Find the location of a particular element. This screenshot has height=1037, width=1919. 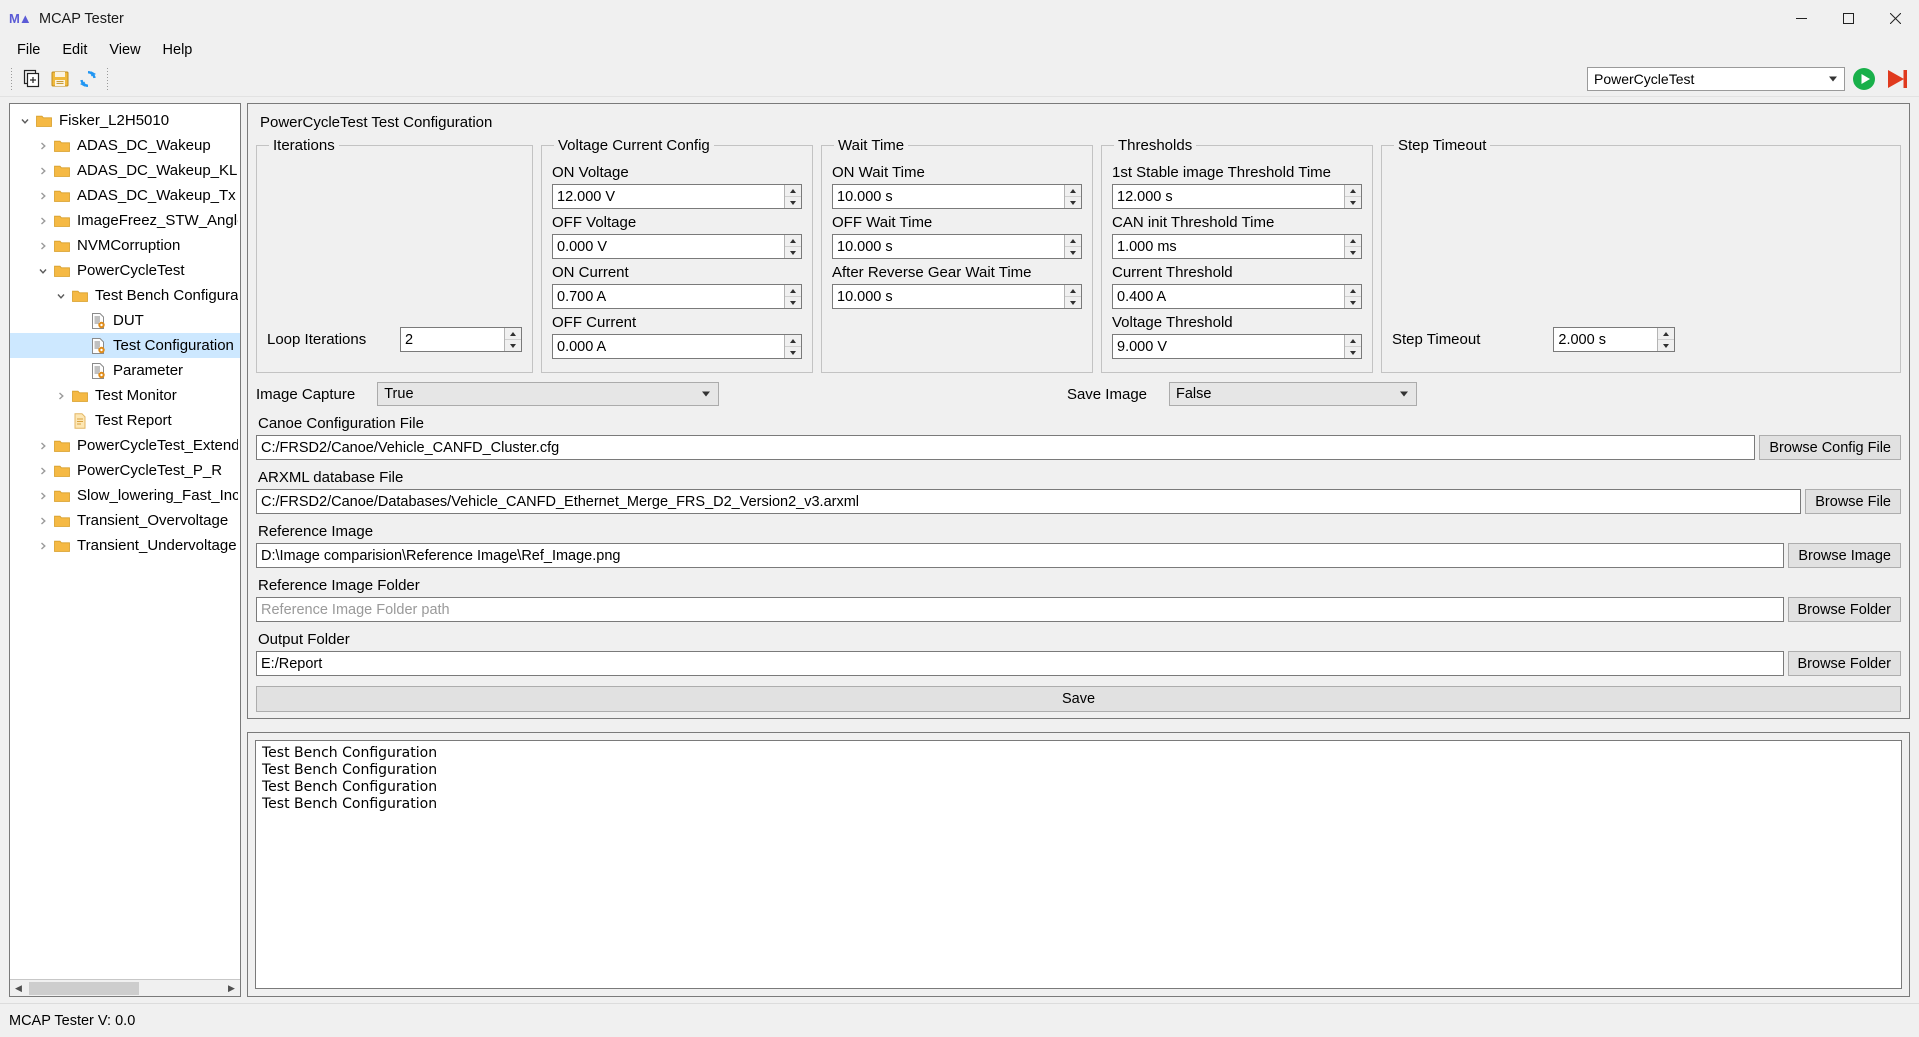

scrollbar-thumb is located at coordinates (84, 988).